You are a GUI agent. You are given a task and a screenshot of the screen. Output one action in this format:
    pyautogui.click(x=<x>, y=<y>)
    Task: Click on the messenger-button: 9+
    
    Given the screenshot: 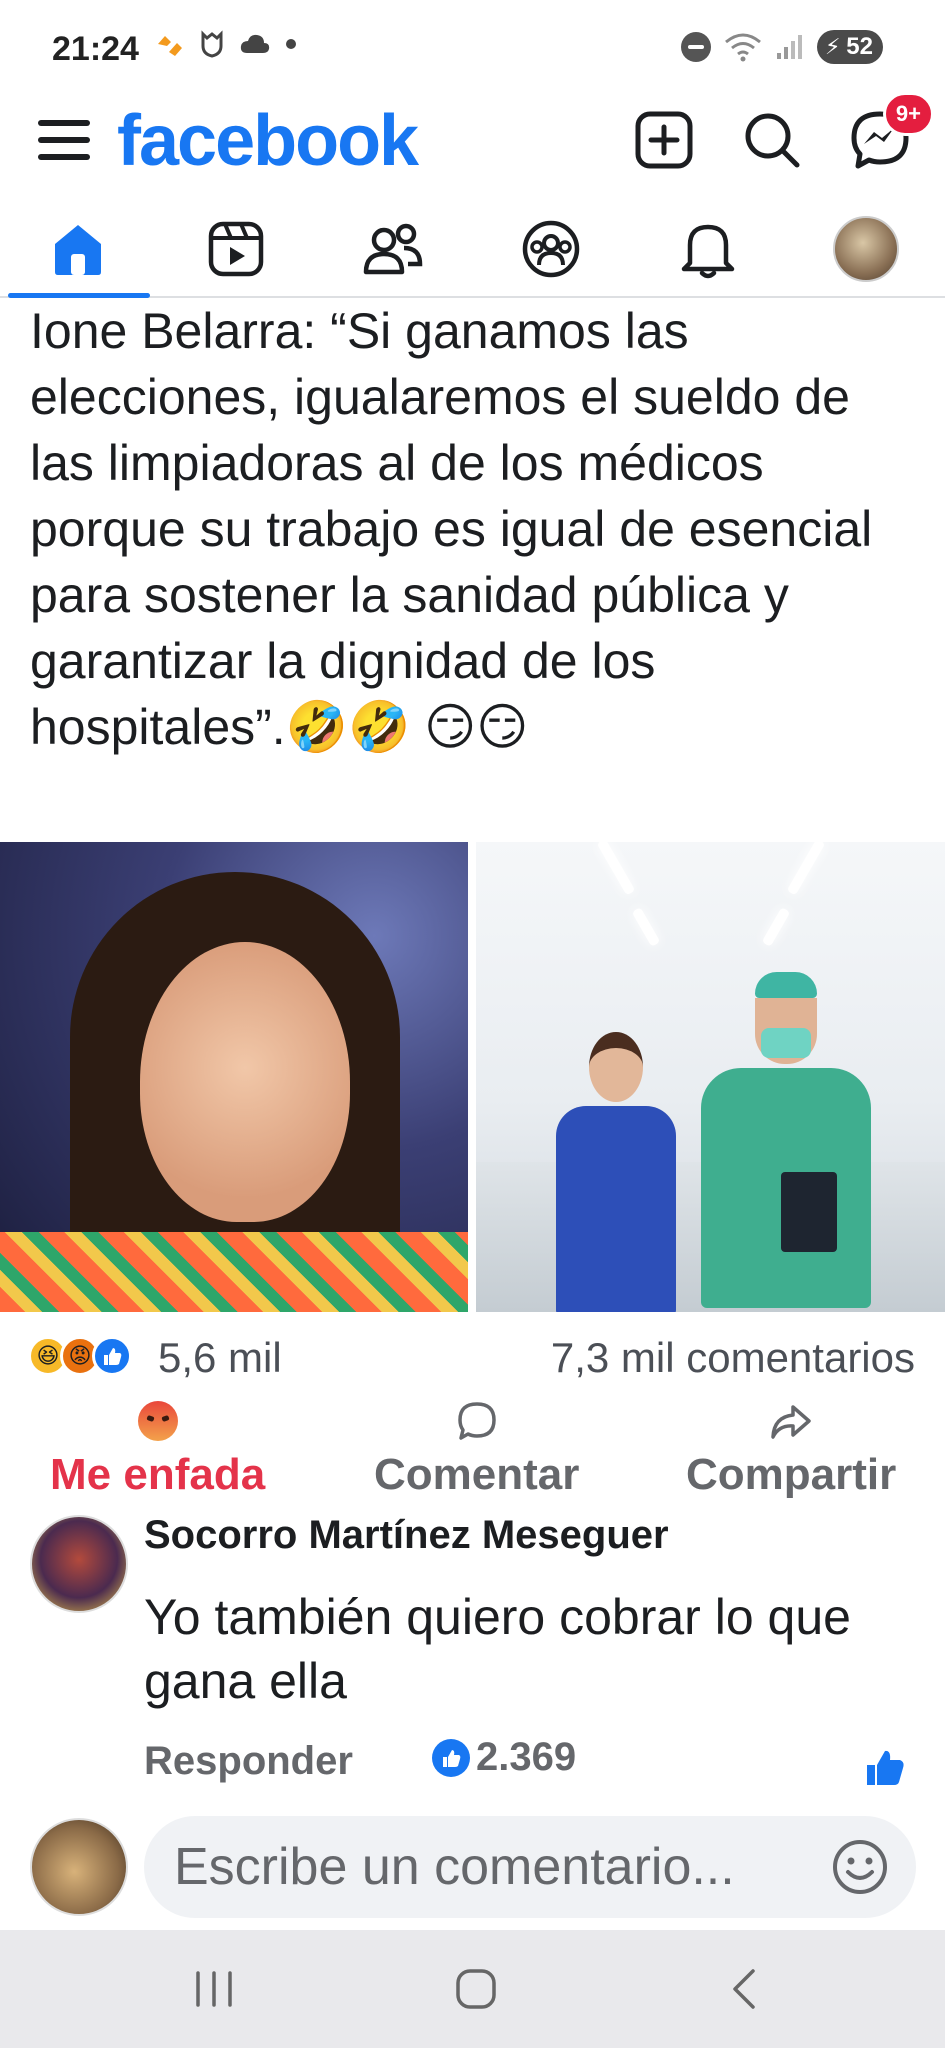 What is the action you would take?
    pyautogui.click(x=891, y=132)
    